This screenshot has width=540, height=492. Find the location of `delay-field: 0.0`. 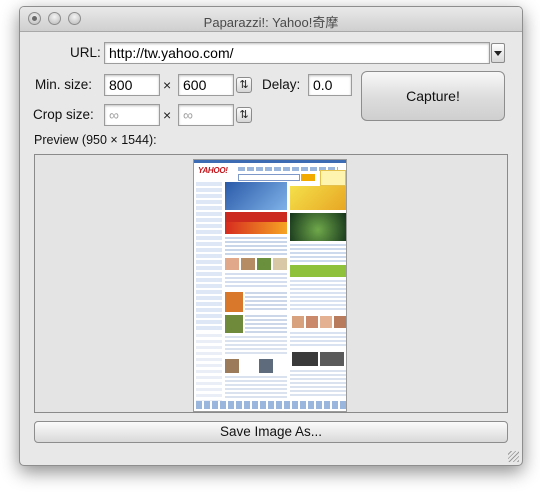

delay-field: 0.0 is located at coordinates (330, 85).